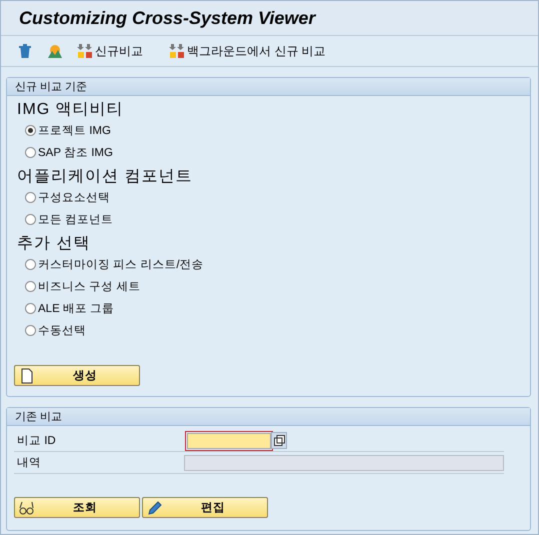 Image resolution: width=539 pixels, height=535 pixels. I want to click on create-button: 생성, so click(77, 375).